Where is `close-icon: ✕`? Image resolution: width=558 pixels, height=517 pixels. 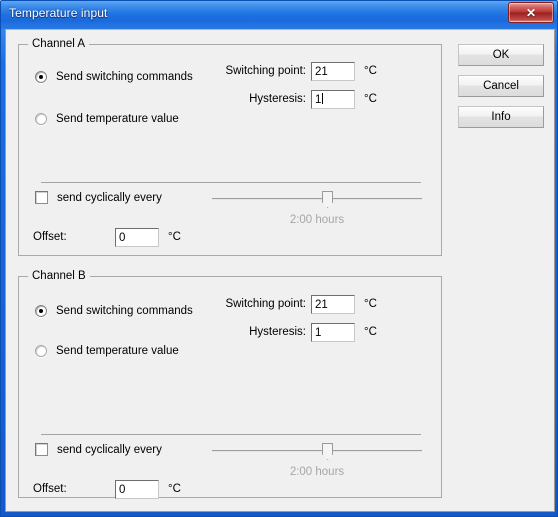
close-icon: ✕ is located at coordinates (531, 12).